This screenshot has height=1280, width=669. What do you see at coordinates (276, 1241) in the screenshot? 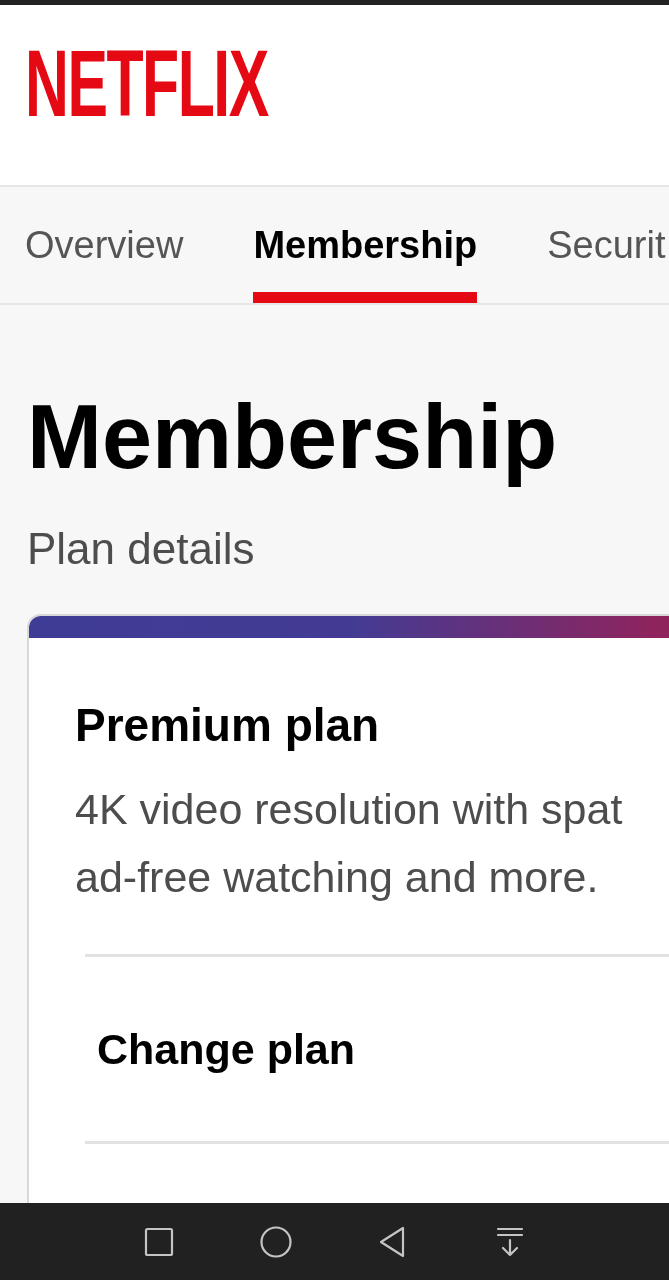
I see `circle-icon` at bounding box center [276, 1241].